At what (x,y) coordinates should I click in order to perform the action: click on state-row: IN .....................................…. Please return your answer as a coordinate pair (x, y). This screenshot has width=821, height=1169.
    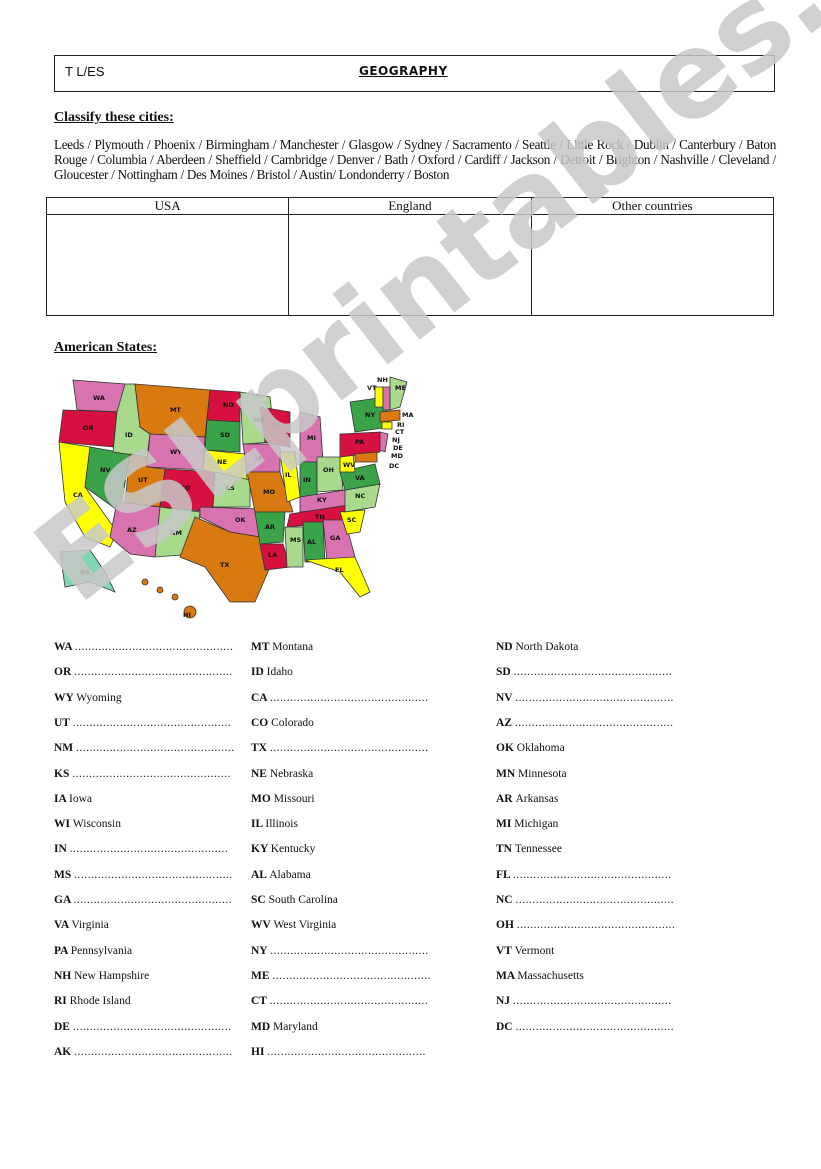
    Looking at the image, I should click on (141, 849).